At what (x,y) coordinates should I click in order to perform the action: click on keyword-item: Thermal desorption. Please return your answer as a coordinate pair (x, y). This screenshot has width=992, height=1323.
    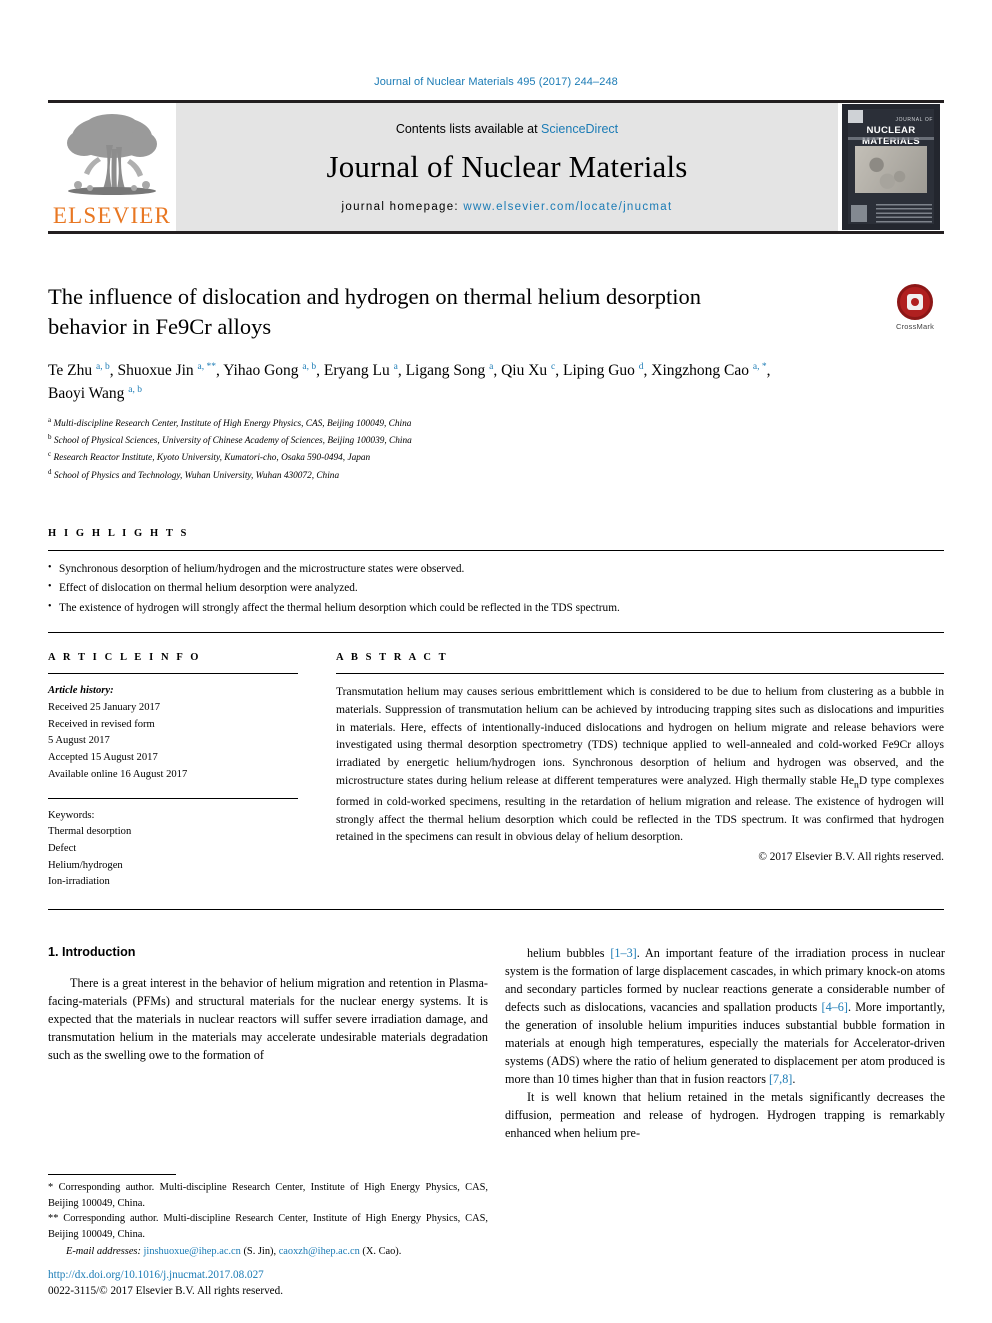
    Looking at the image, I should click on (90, 832).